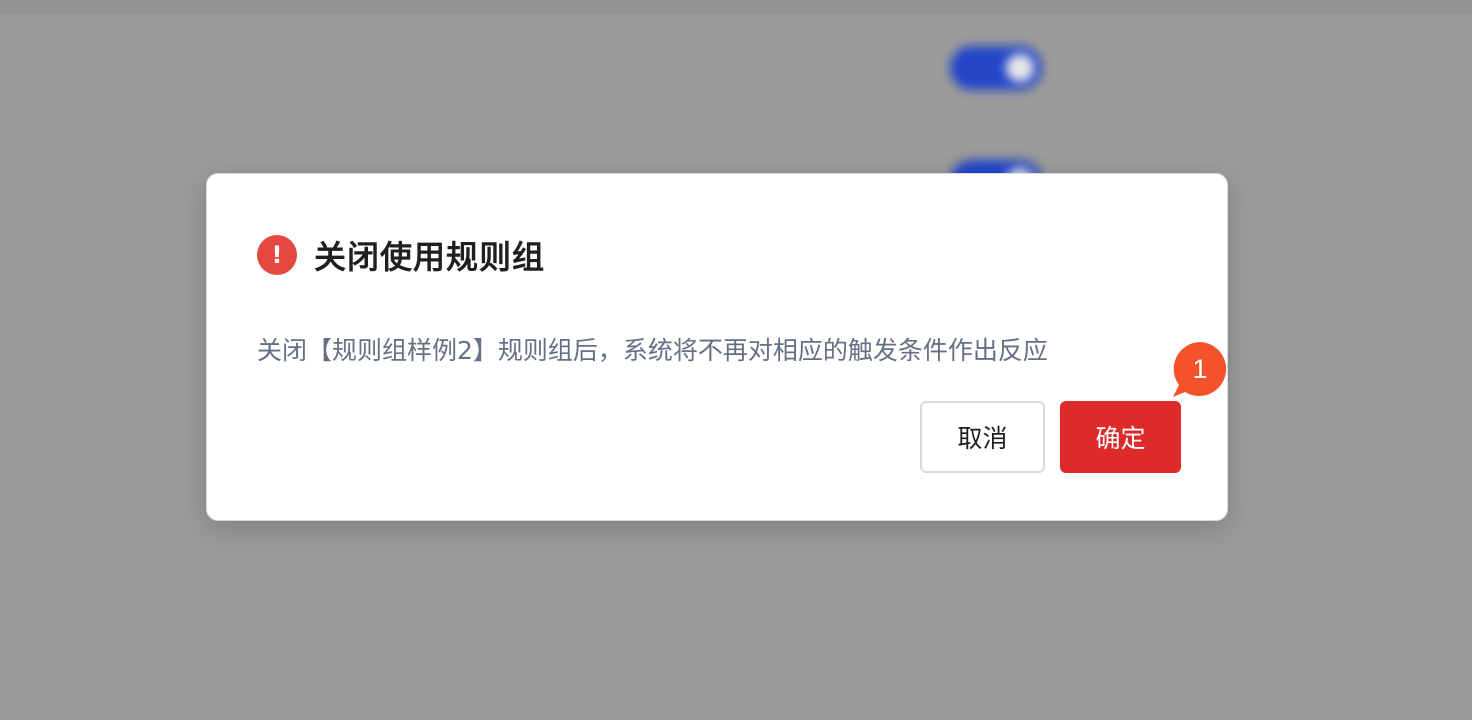 The height and width of the screenshot is (720, 1472). Describe the element at coordinates (430, 257) in the screenshot. I see `dialog-title: 关闭使用规则组` at that location.